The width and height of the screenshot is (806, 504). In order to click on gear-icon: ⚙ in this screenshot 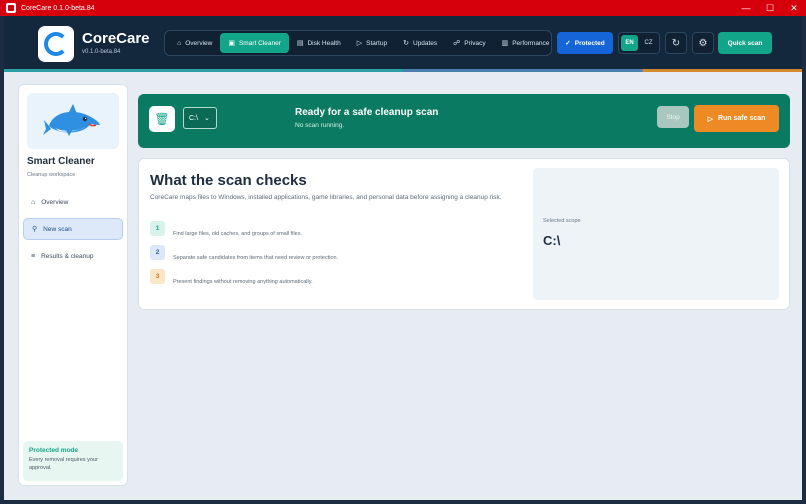, I will do `click(703, 43)`.